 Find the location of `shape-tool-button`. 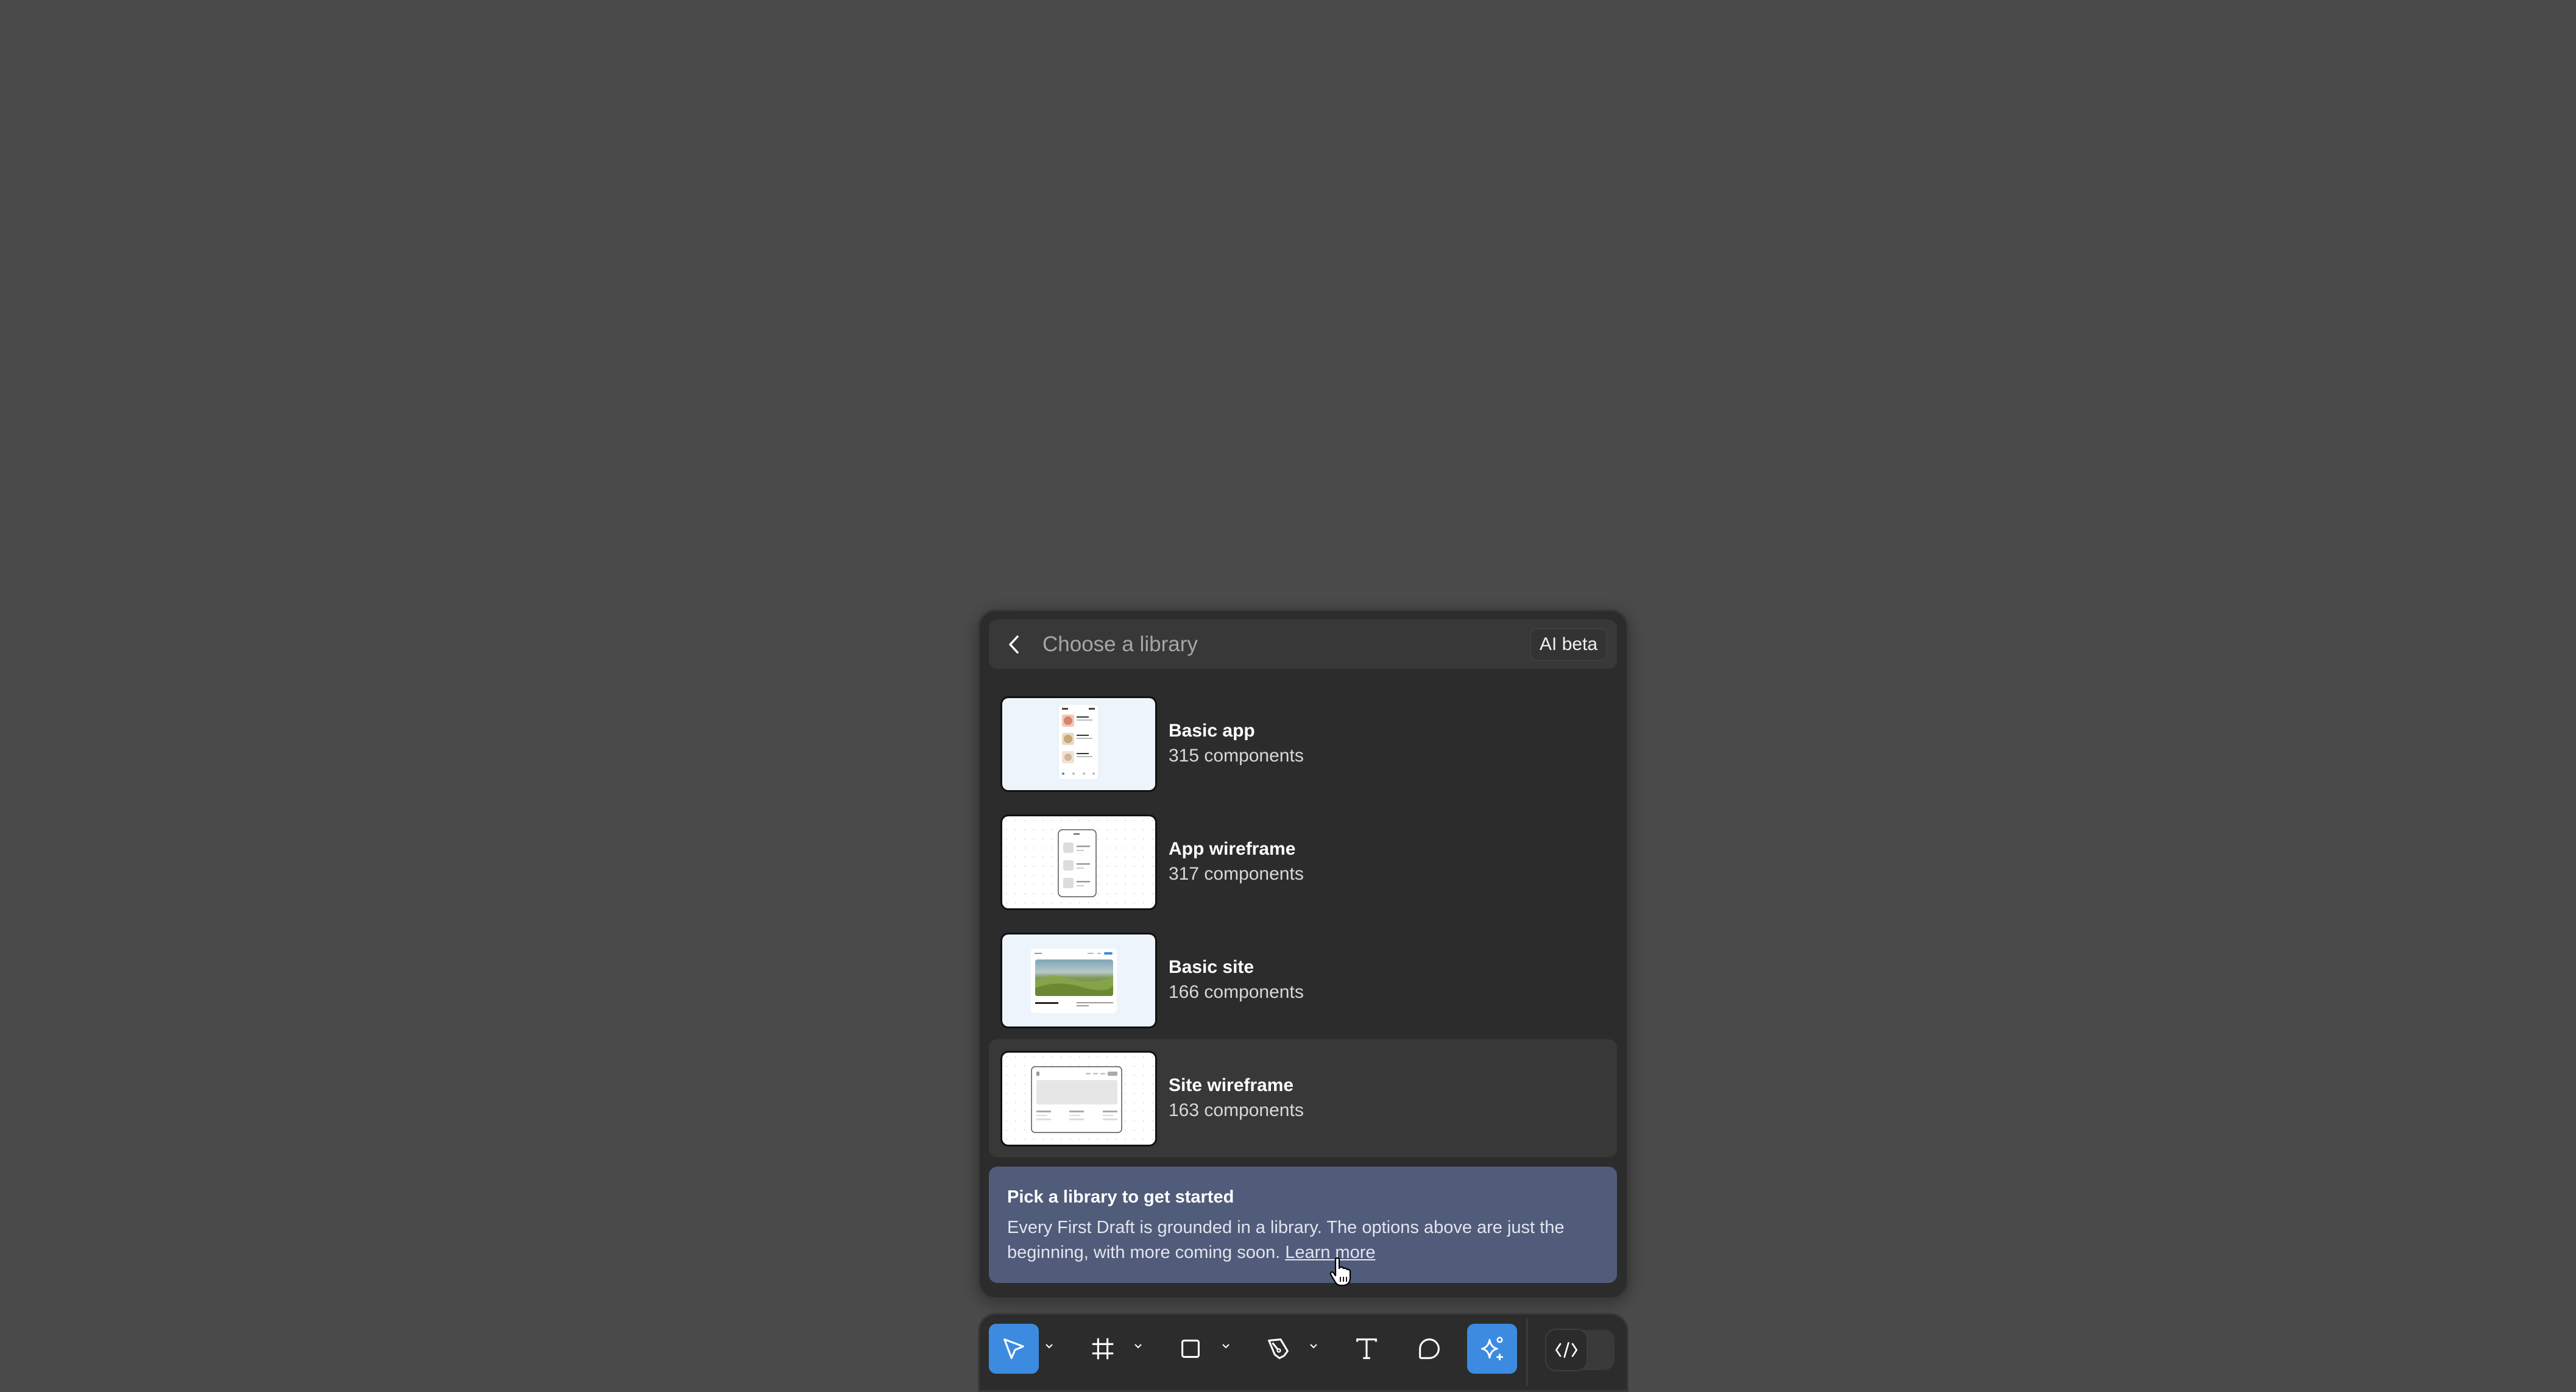

shape-tool-button is located at coordinates (1190, 1349).